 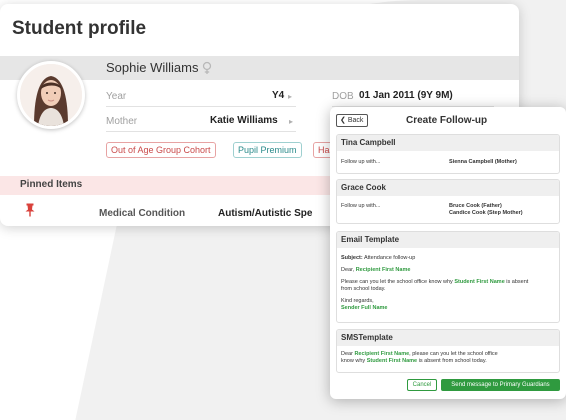 What do you see at coordinates (452, 361) in the screenshot?
I see `sms-text: is absent from school today.` at bounding box center [452, 361].